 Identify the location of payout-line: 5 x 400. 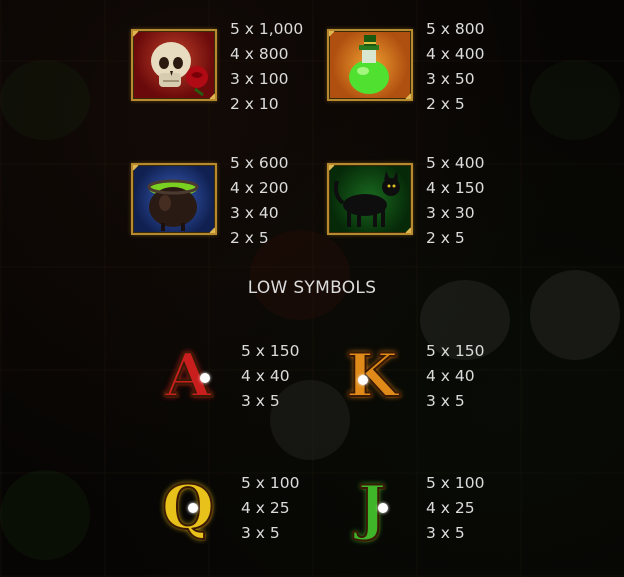
(455, 163).